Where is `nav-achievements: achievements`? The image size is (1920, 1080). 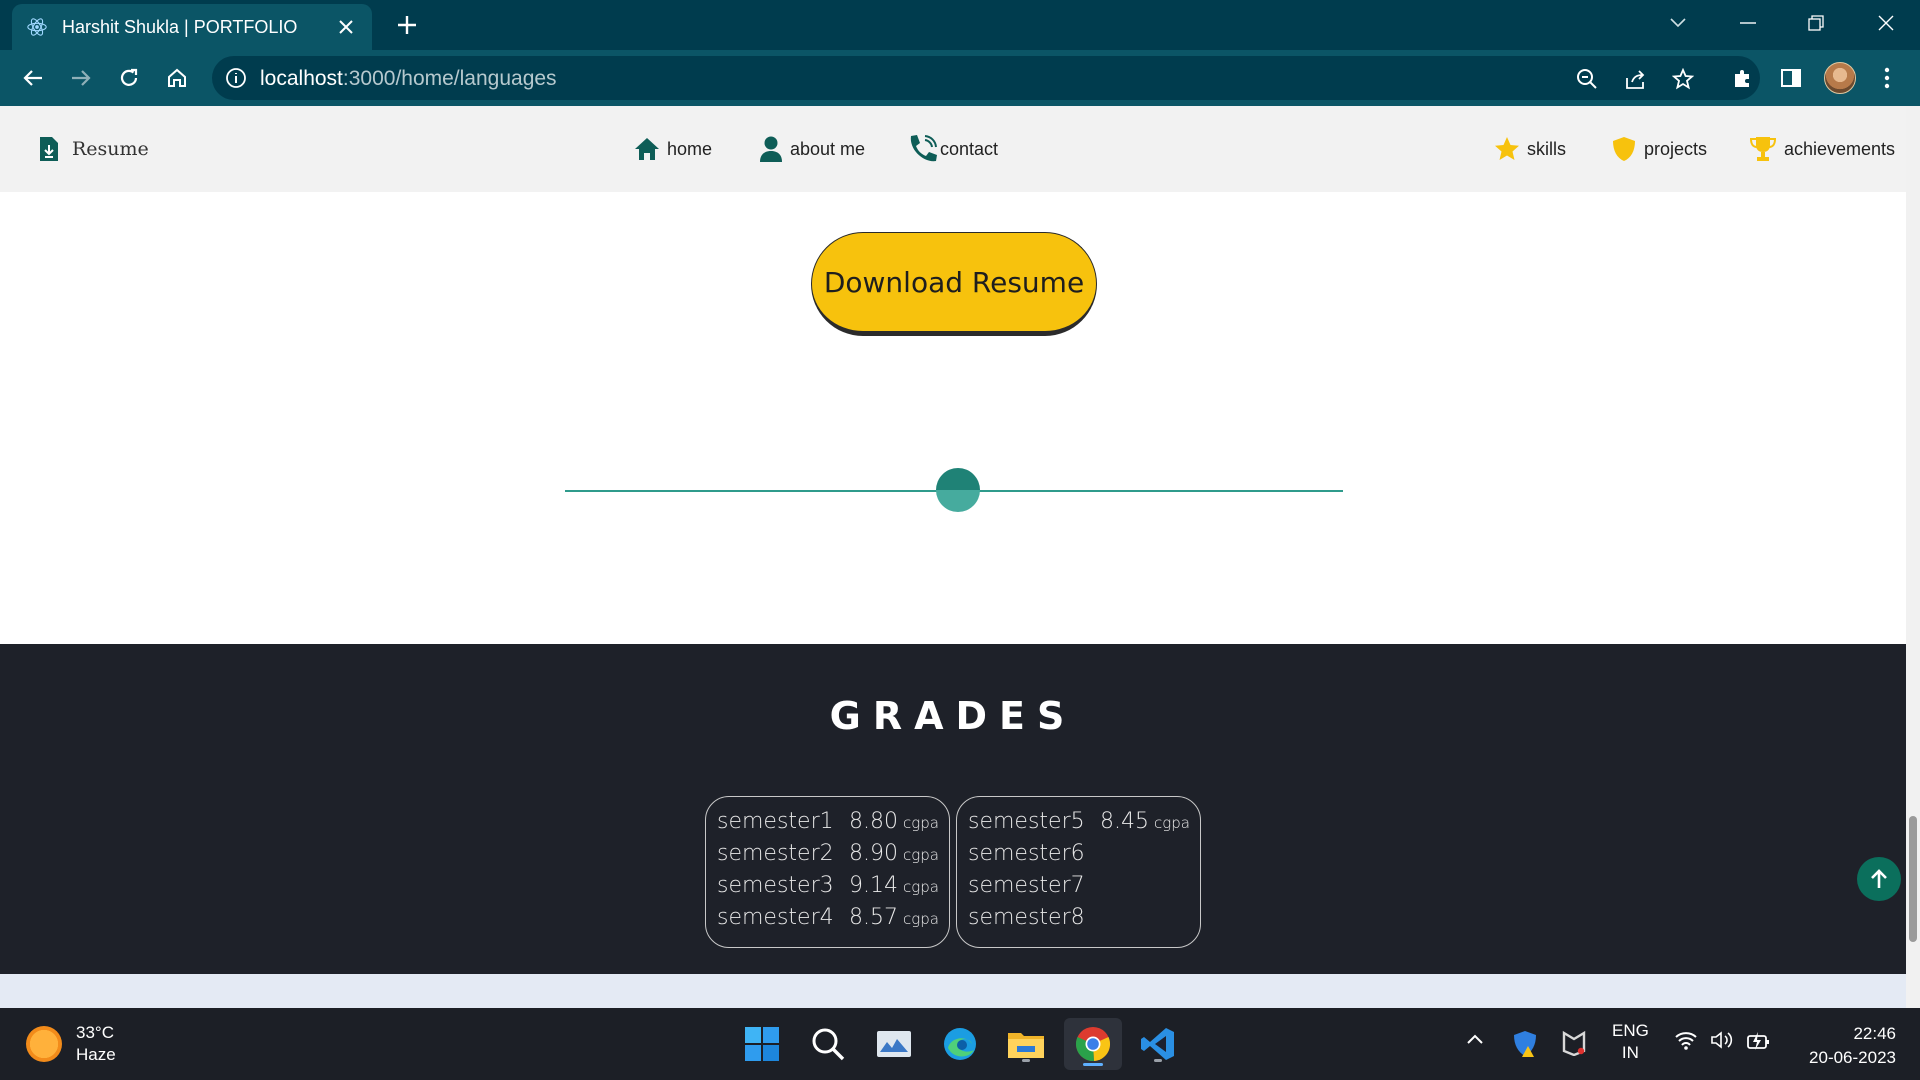
nav-achievements: achievements is located at coordinates (1821, 149).